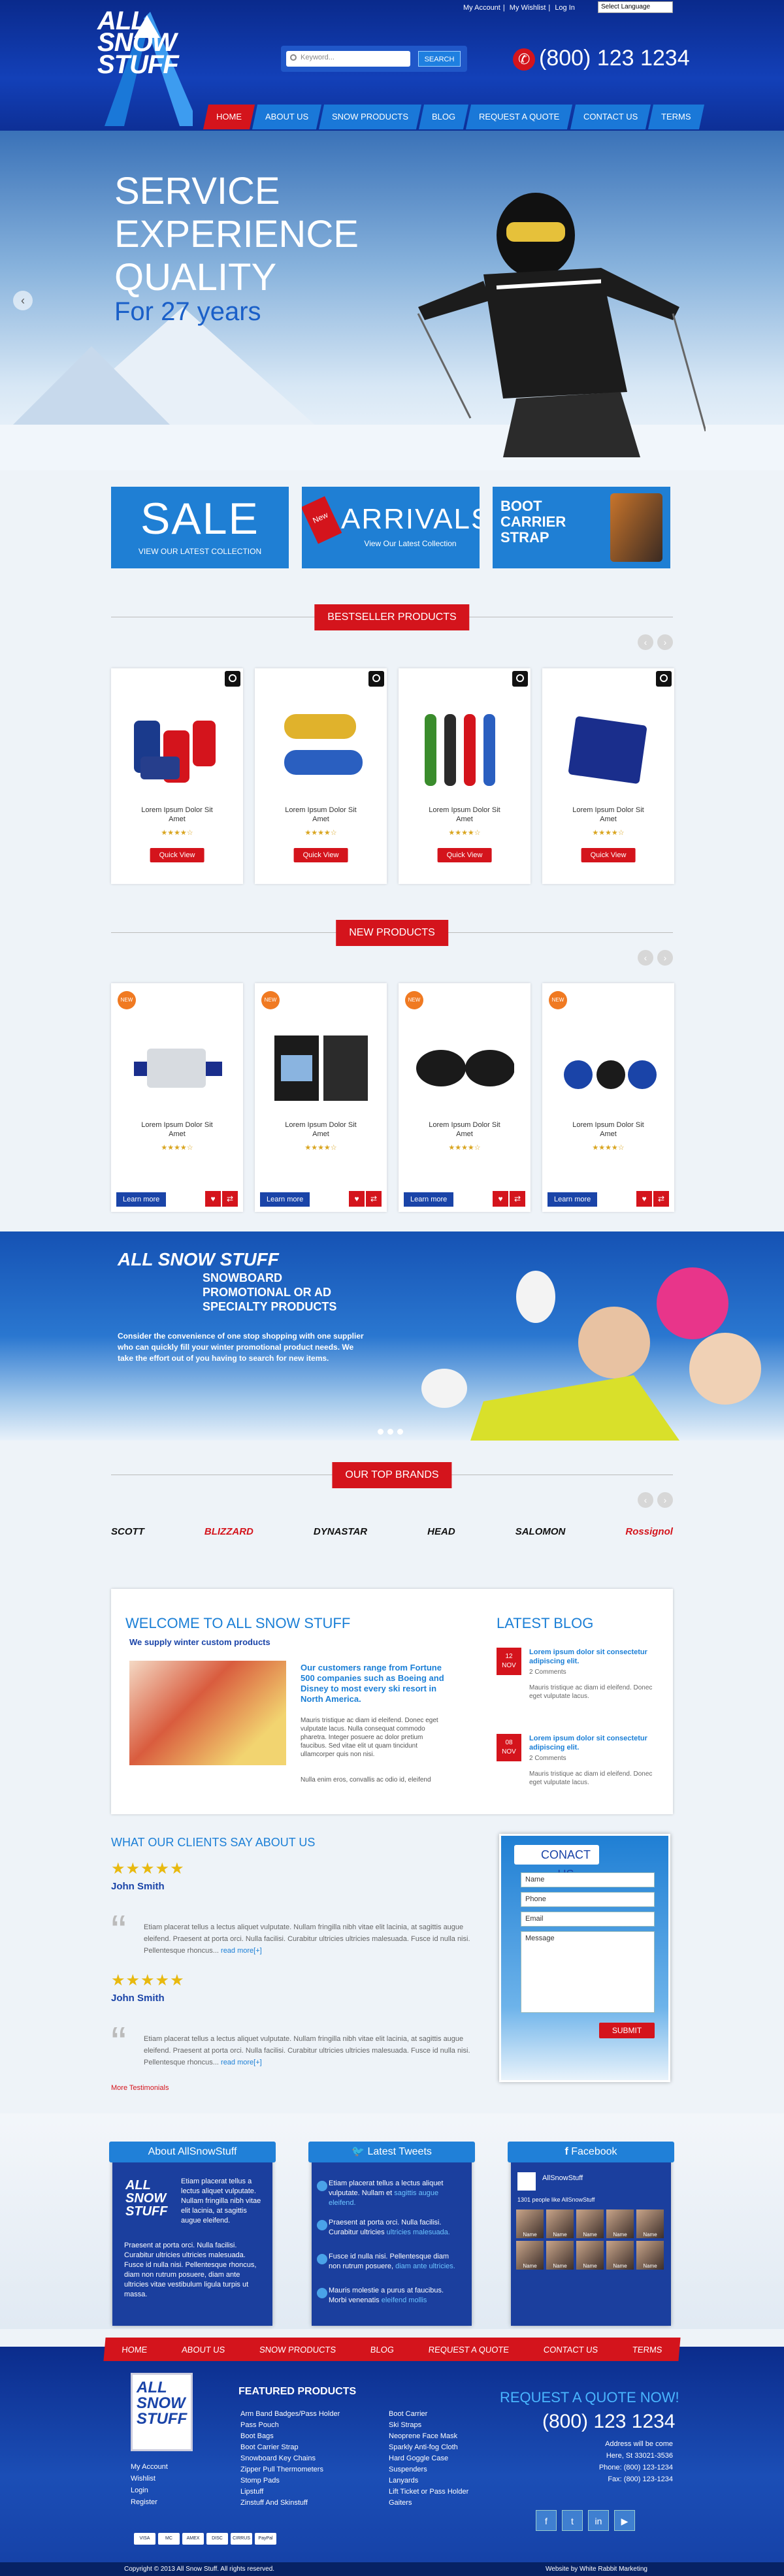 The width and height of the screenshot is (784, 2576). I want to click on featured-link: Lift Ticket or Pass Holder, so click(428, 2492).